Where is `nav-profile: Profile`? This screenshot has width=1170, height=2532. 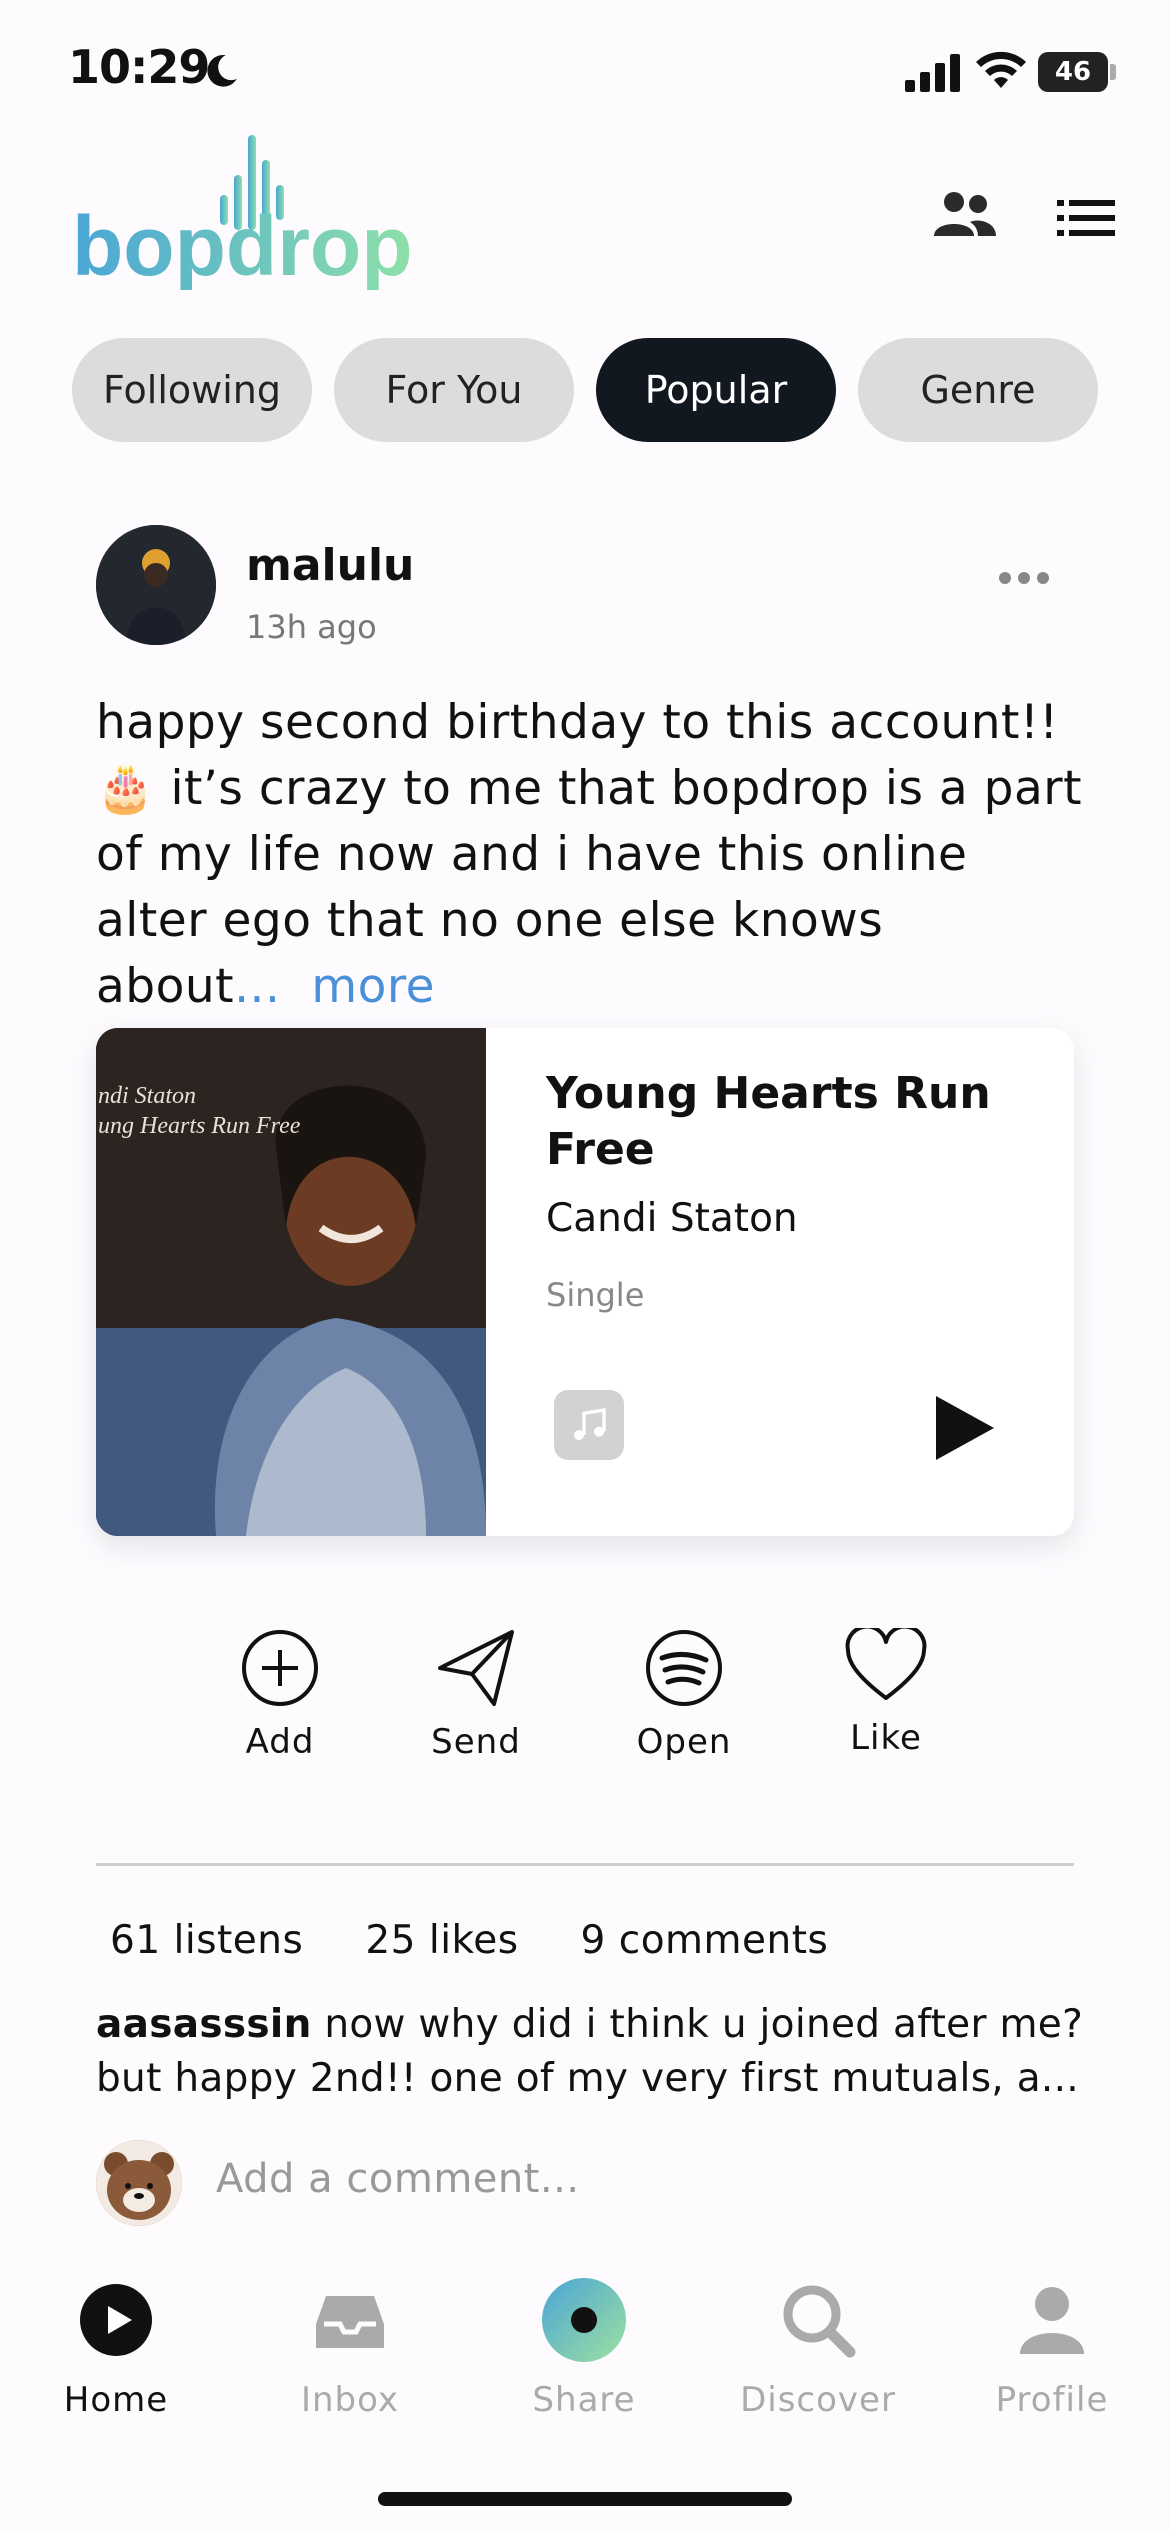
nav-profile: Profile is located at coordinates (1052, 2345).